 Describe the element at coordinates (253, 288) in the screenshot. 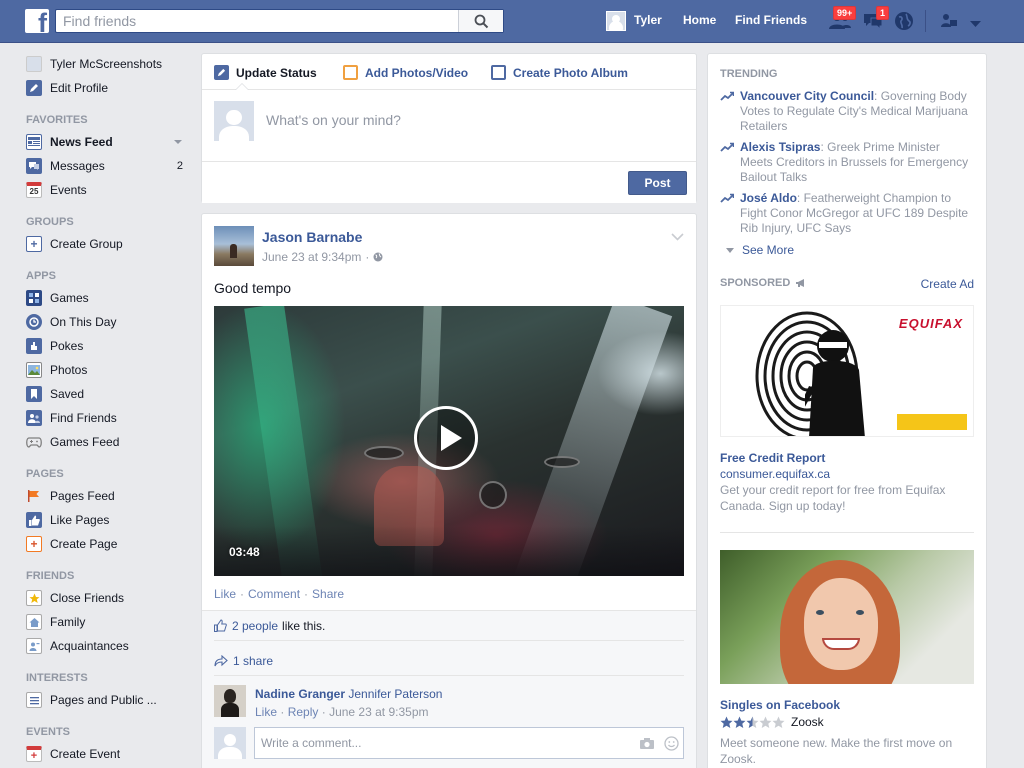

I see `post-text: Good tempo` at that location.